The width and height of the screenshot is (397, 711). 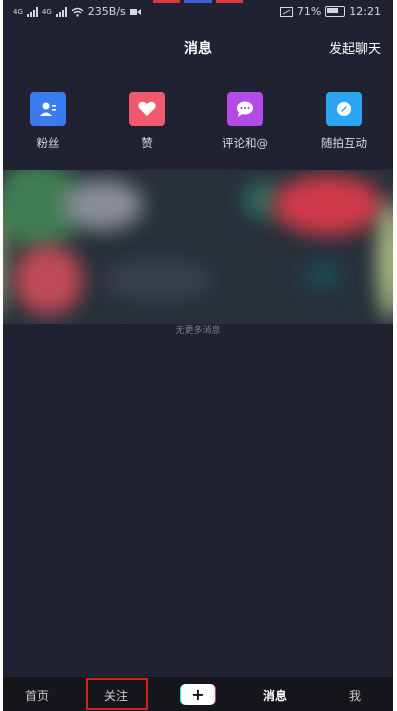 I want to click on heart-icon, so click(x=147, y=109).